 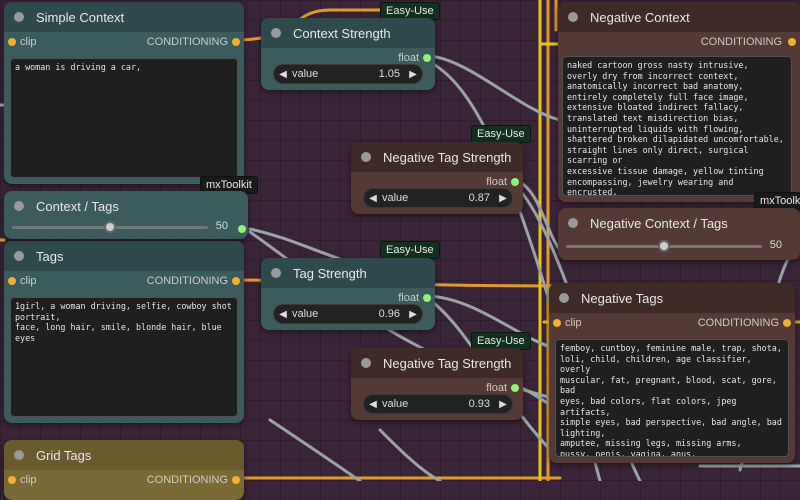 I want to click on negative-context-io: CONDITIONING, so click(x=679, y=42).